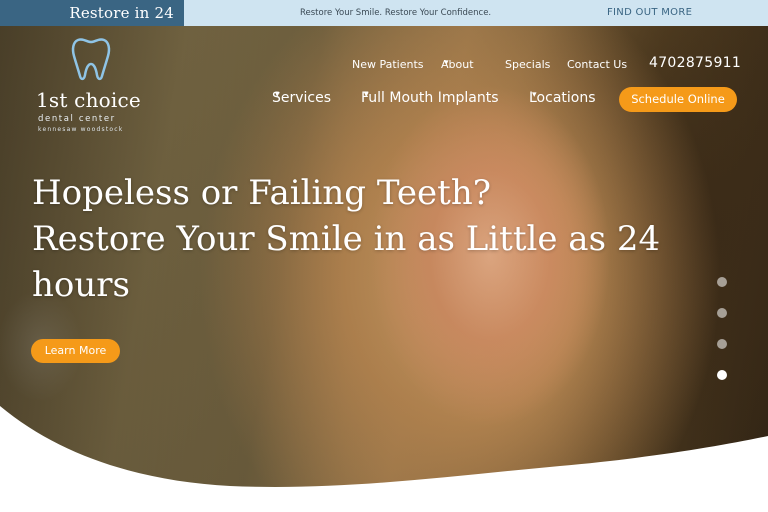 This screenshot has width=768, height=512. What do you see at coordinates (430, 98) in the screenshot?
I see `nav-full-mouth-implants-label: Full Mouth Implants` at bounding box center [430, 98].